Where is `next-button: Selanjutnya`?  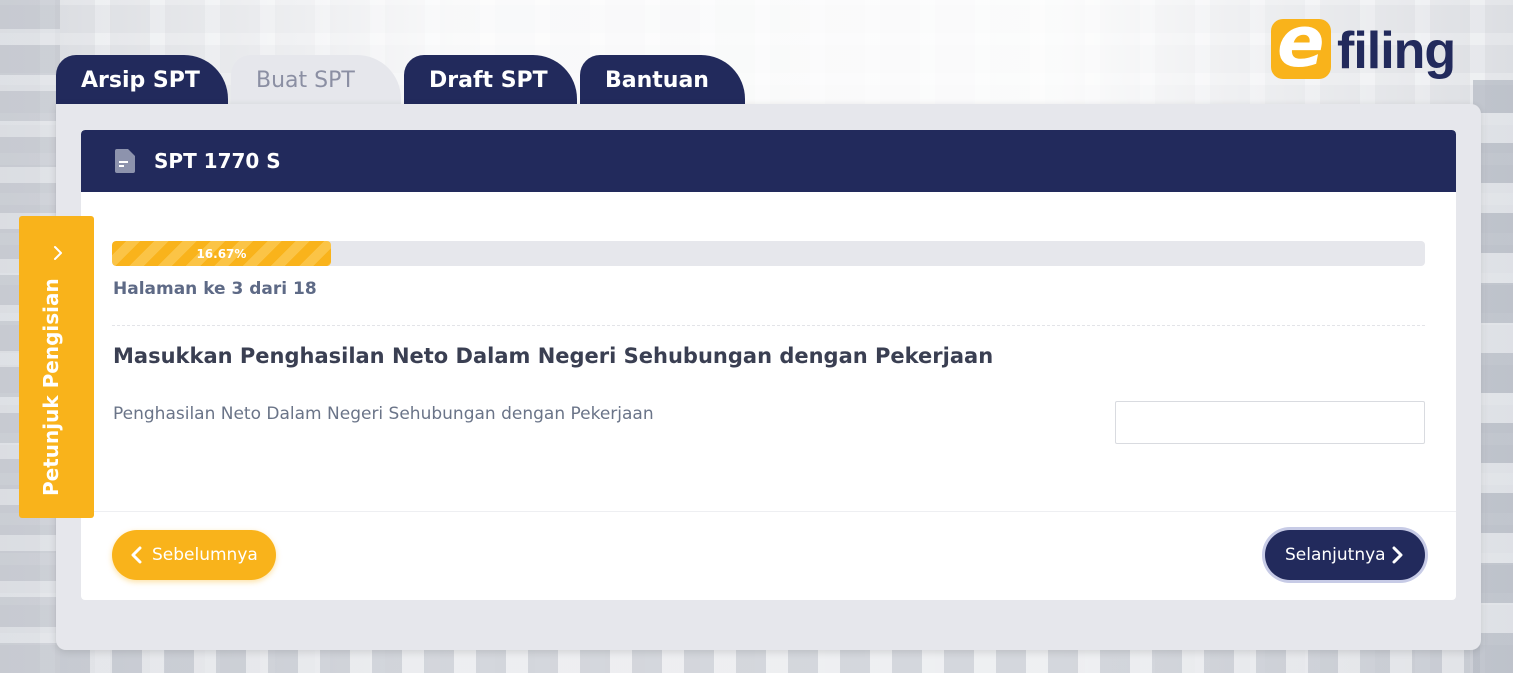 next-button: Selanjutnya is located at coordinates (1345, 555).